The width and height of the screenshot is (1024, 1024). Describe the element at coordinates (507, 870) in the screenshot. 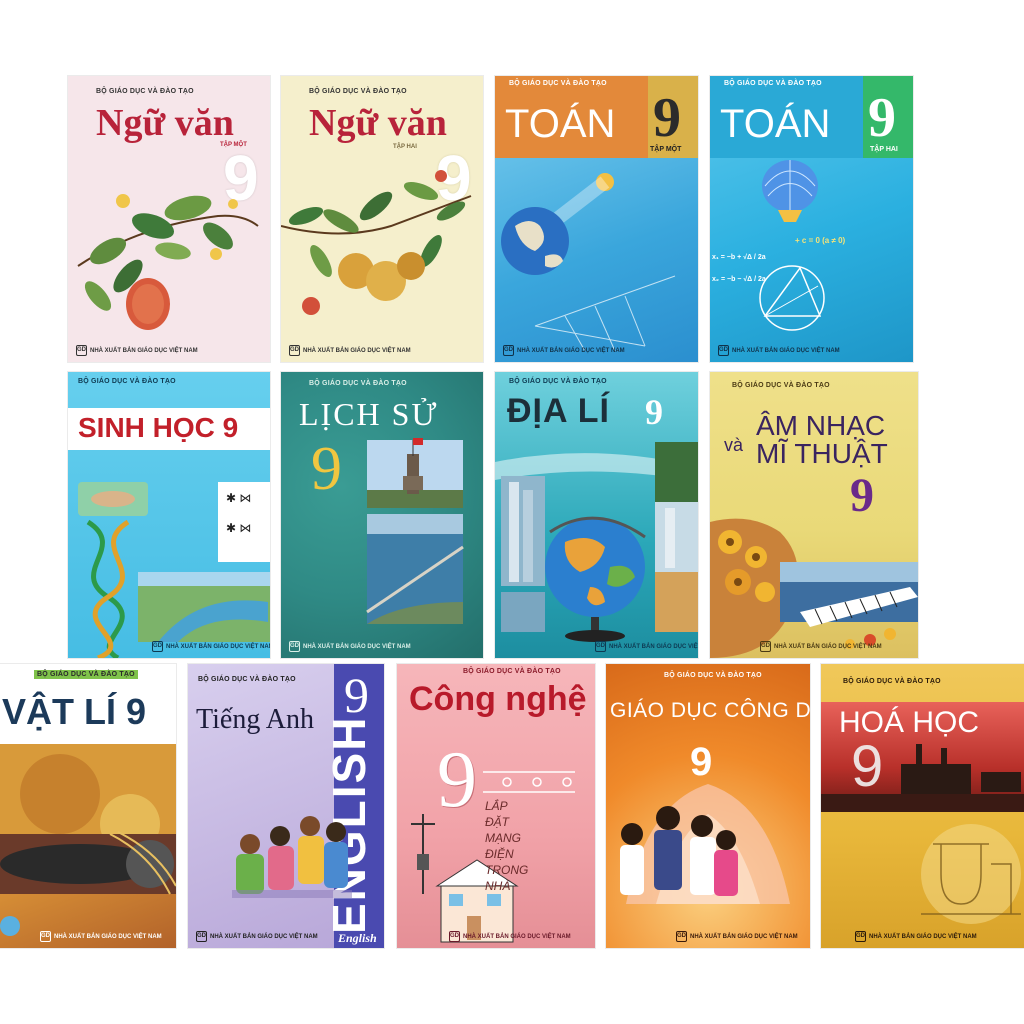

I see `subtitle-line: TRONG` at that location.